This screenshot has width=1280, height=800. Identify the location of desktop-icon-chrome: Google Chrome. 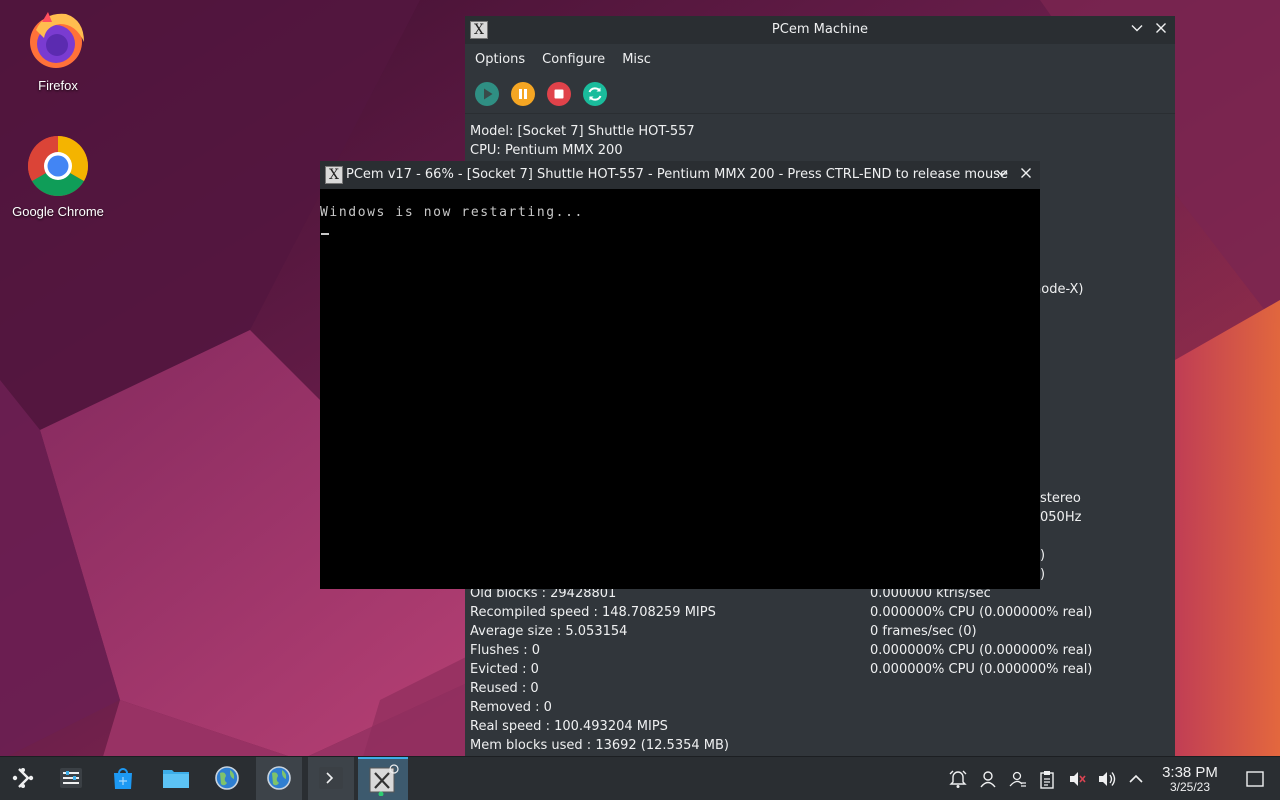
(58, 176).